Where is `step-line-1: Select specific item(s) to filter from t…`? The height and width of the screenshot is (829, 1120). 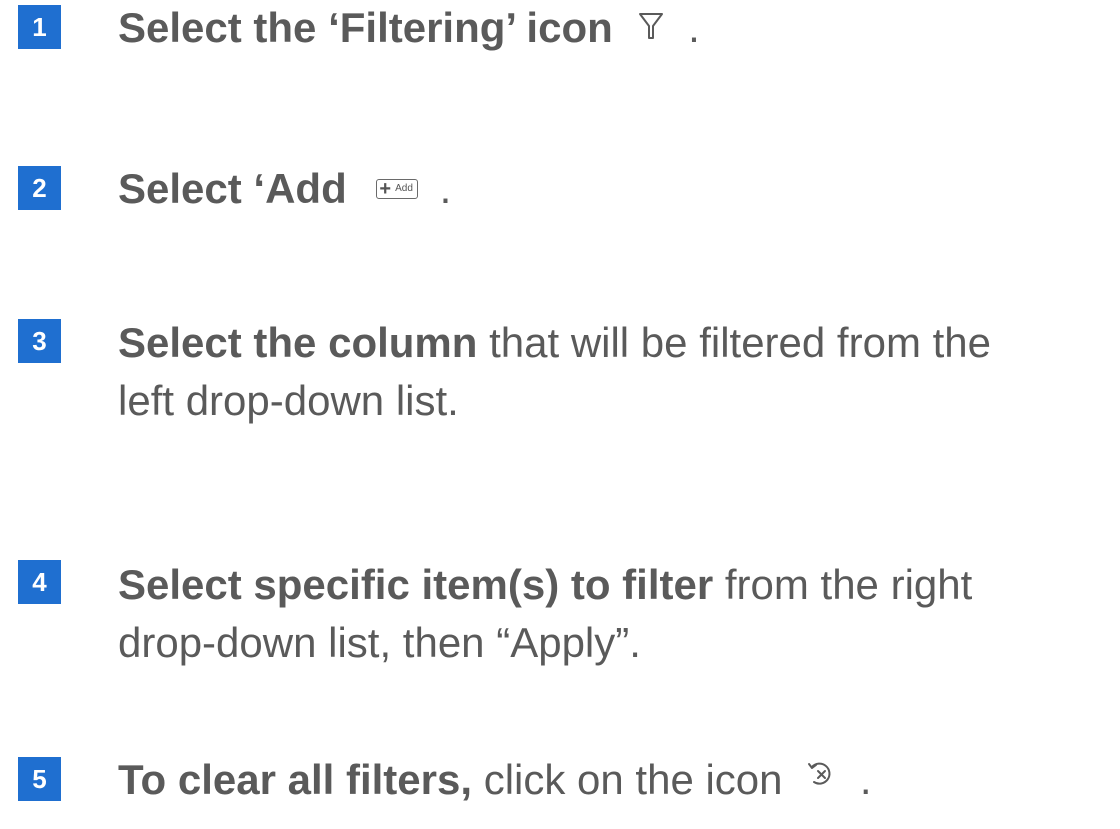 step-line-1: Select specific item(s) to filter from t… is located at coordinates (545, 585).